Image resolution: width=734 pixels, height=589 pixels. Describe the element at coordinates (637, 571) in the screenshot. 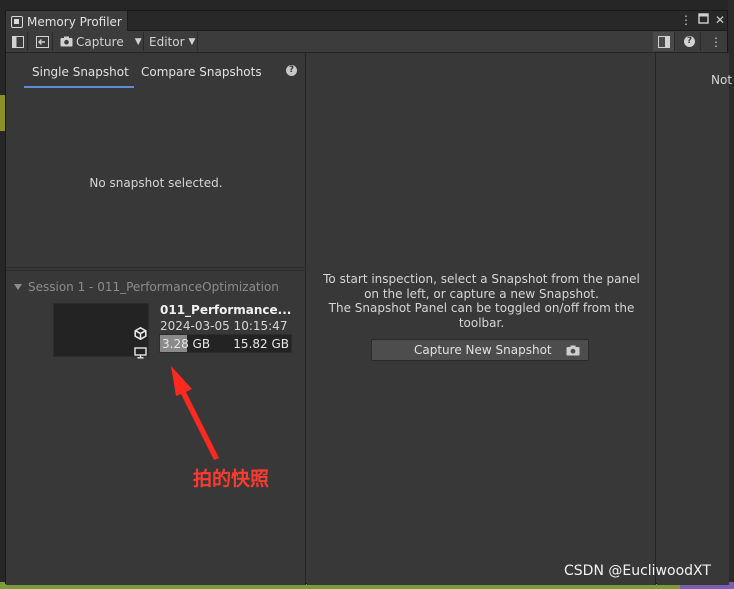

I see `watermark: CSDN @EucliwoodXT` at that location.